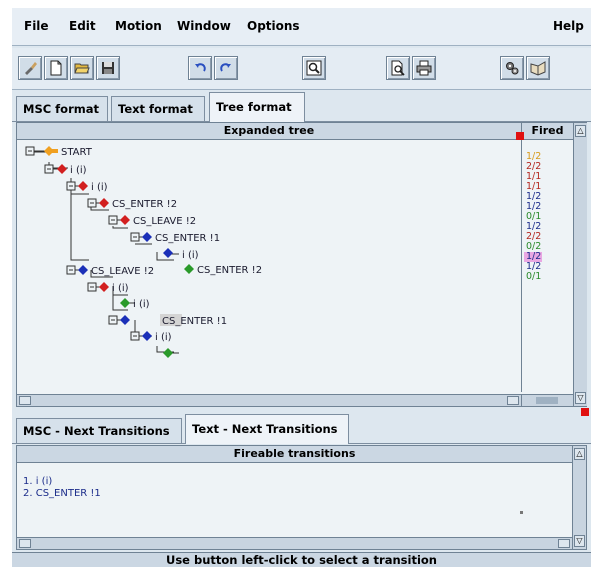  I want to click on tab-text-next-transitions: Text - Next Transitions, so click(267, 429).